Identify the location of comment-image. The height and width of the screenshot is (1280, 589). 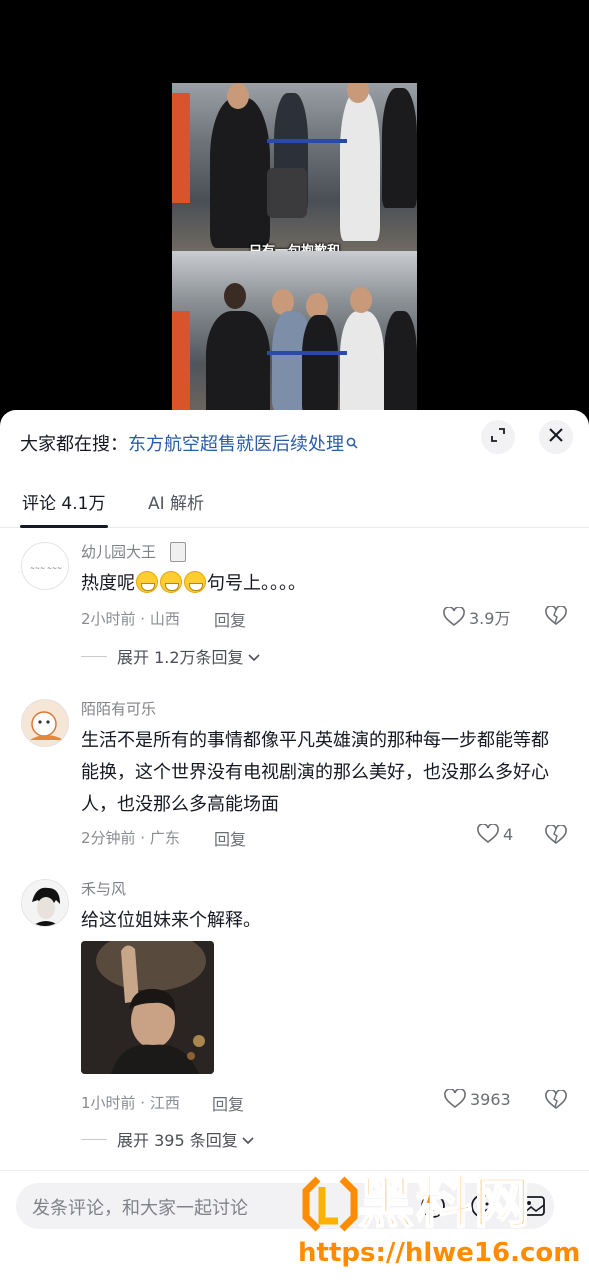
(147, 1007).